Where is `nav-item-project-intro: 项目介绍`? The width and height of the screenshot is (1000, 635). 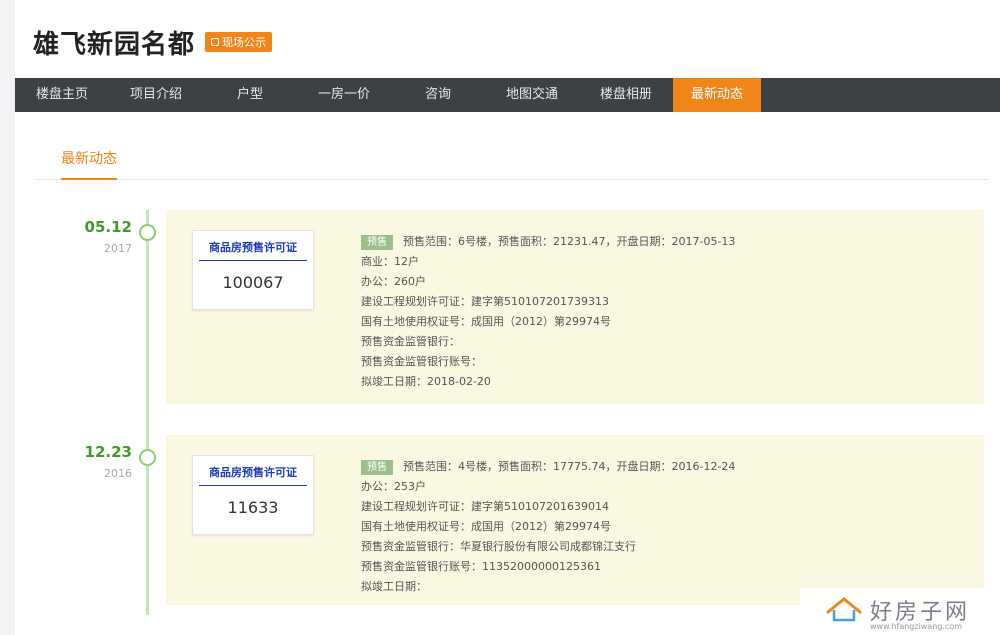
nav-item-project-intro: 项目介绍 is located at coordinates (156, 95).